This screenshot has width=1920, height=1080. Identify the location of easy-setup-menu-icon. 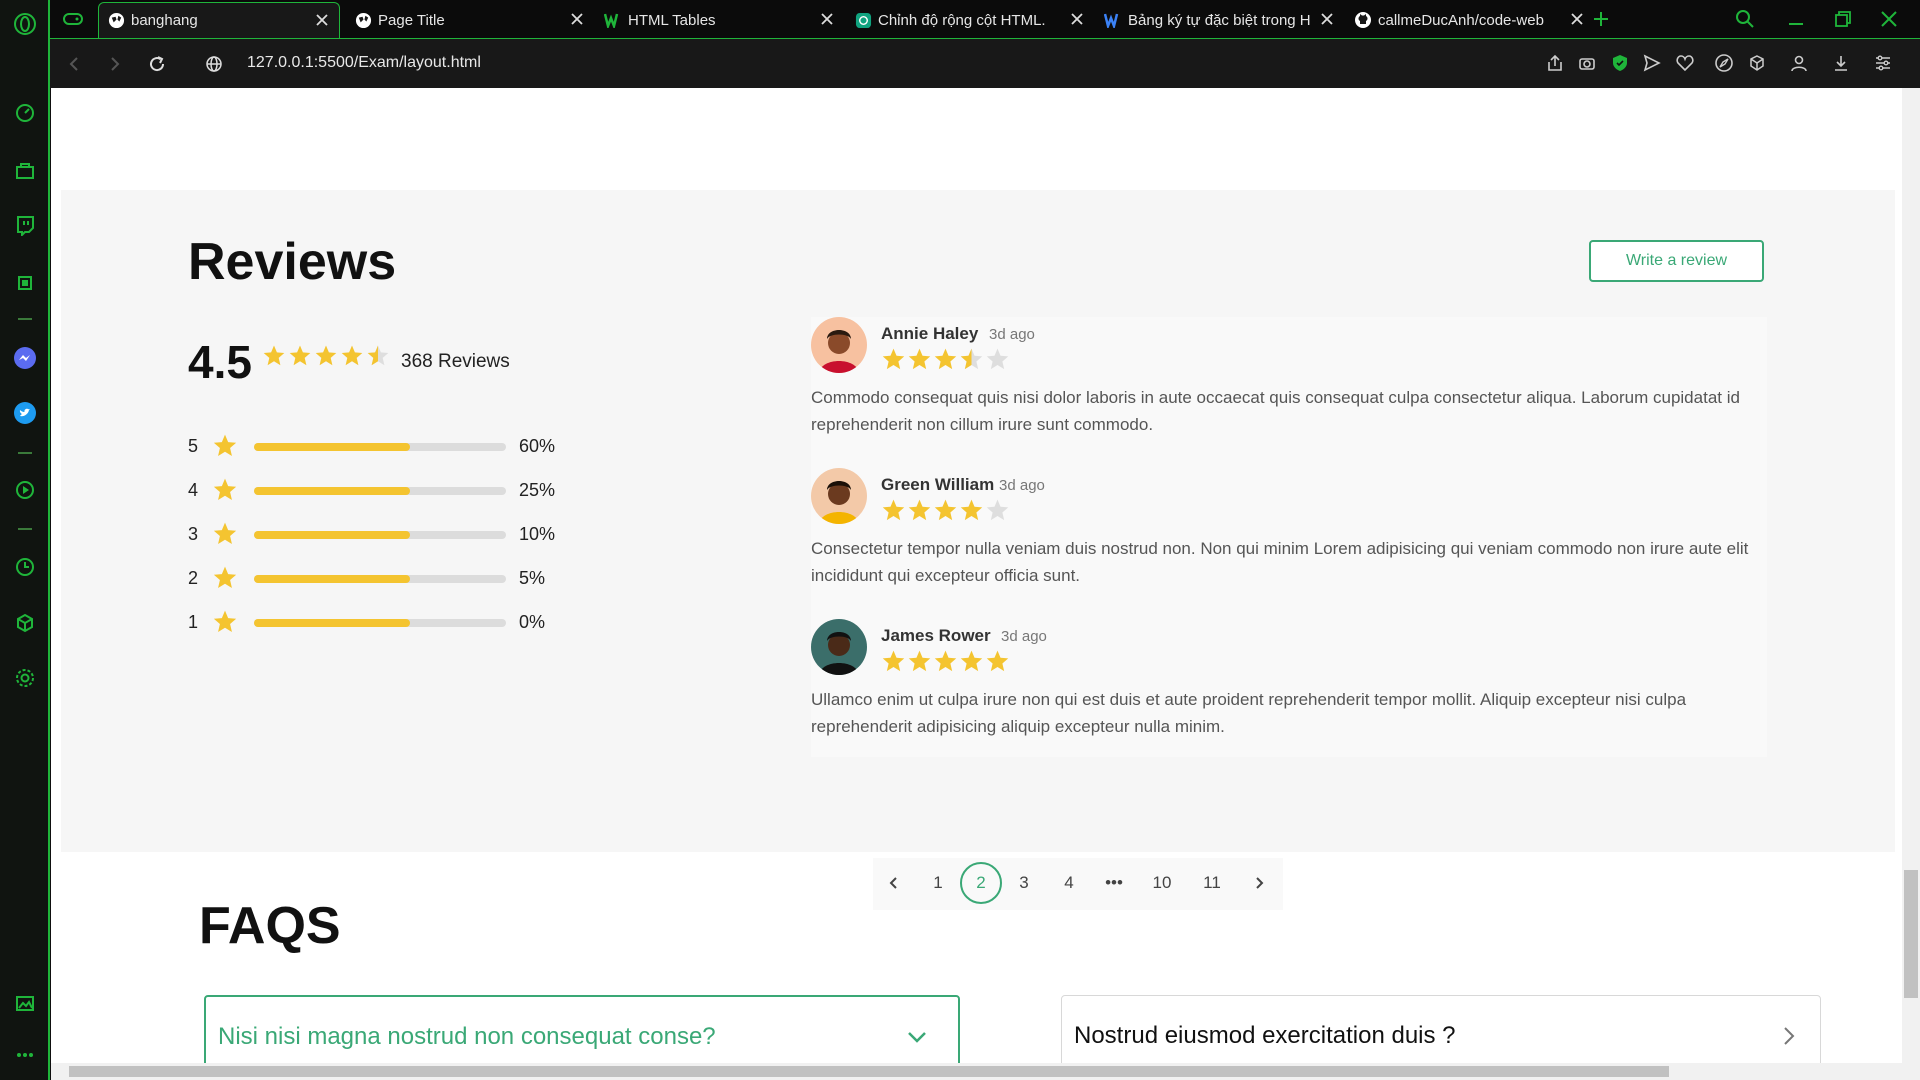
(1883, 63).